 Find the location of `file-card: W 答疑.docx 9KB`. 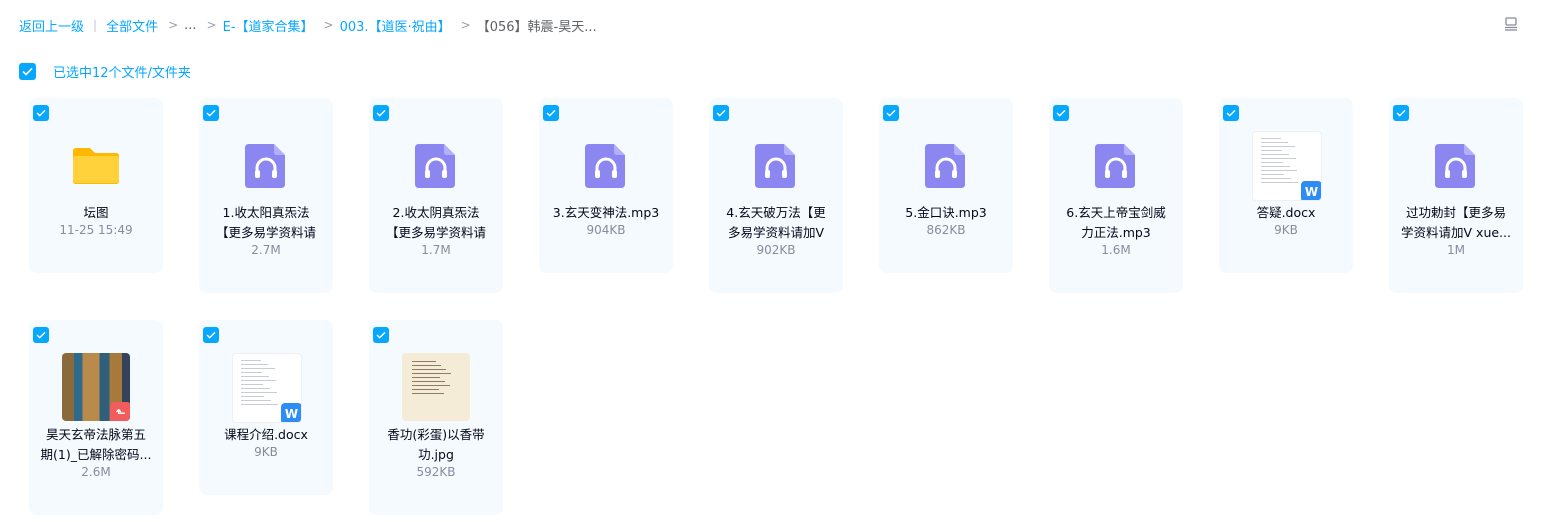

file-card: W 答疑.docx 9KB is located at coordinates (1286, 185).